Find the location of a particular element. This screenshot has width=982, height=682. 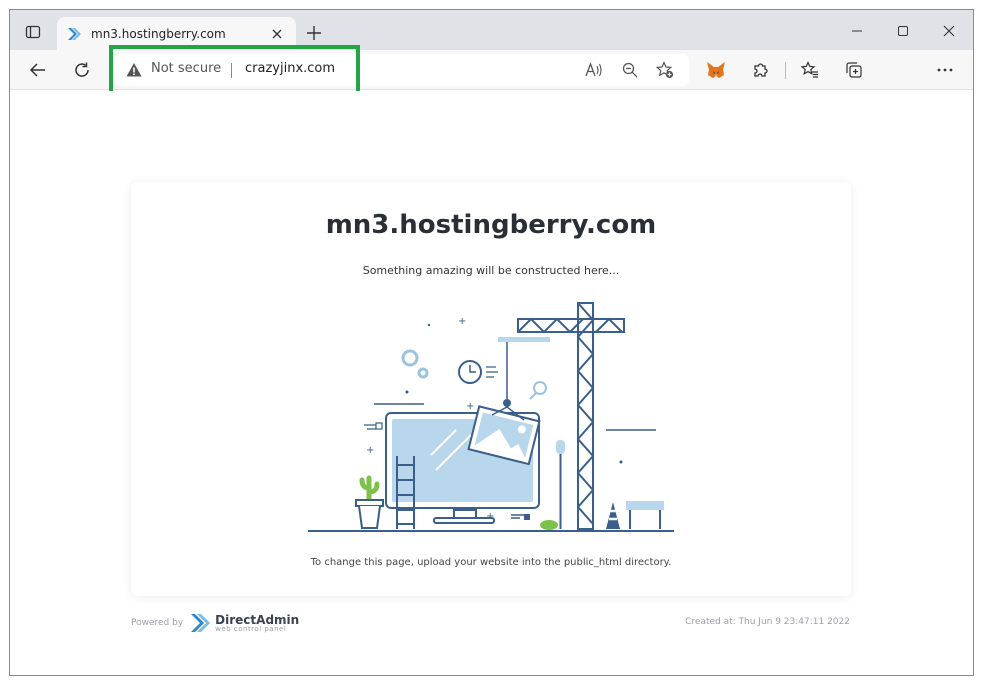

extensions-button is located at coordinates (761, 70).